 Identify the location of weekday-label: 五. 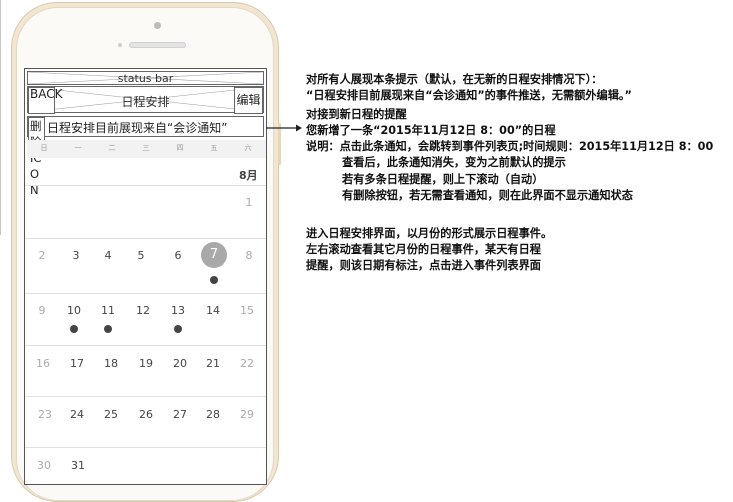
(214, 148).